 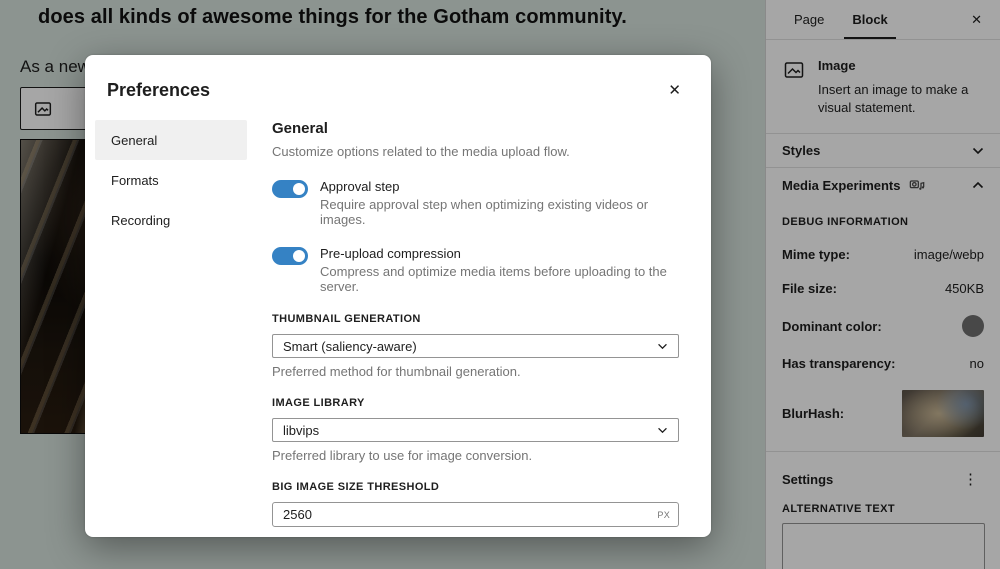 I want to click on toggle-label: Pre-upload compression, so click(x=390, y=253).